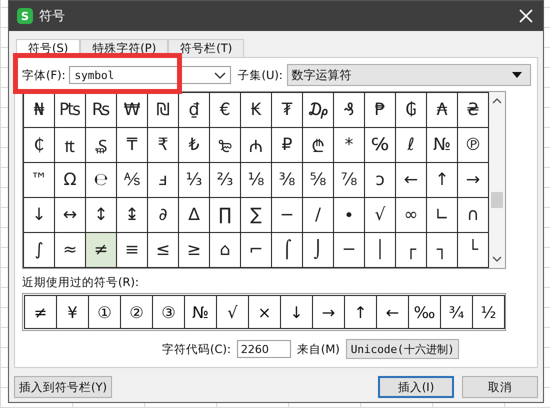 The height and width of the screenshot is (408, 550). I want to click on symbol-cell: ₮, so click(287, 110).